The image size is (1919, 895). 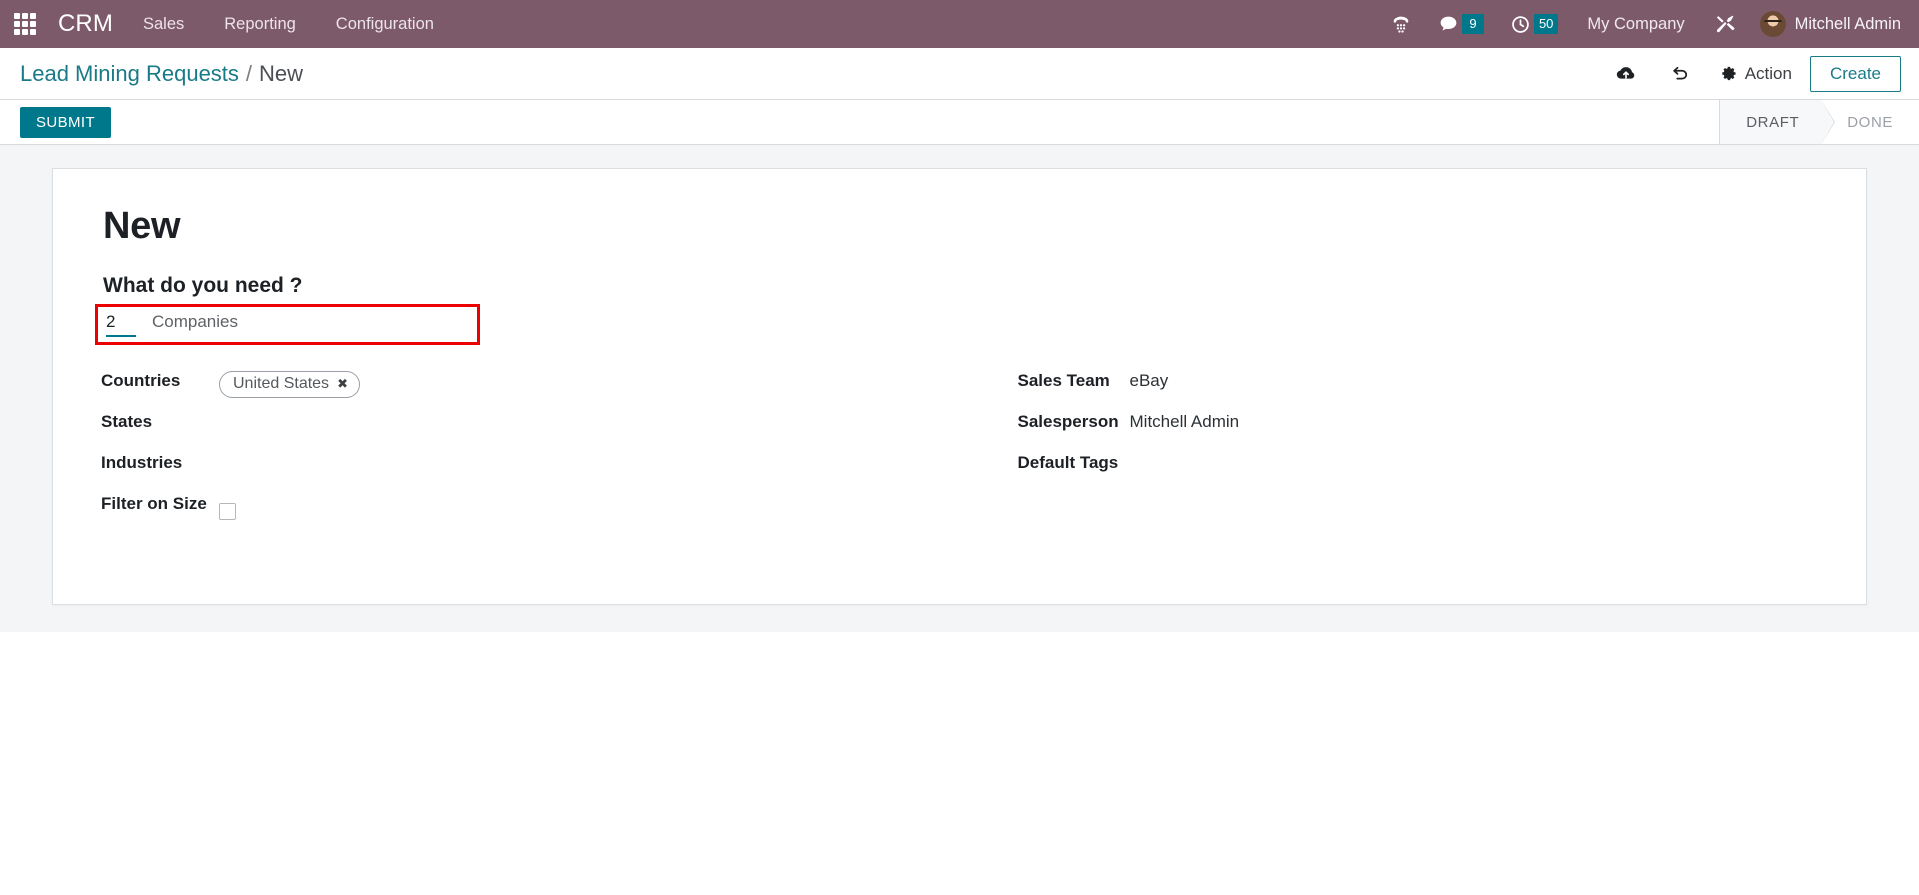 I want to click on action-menu-button: Action, so click(x=1758, y=74).